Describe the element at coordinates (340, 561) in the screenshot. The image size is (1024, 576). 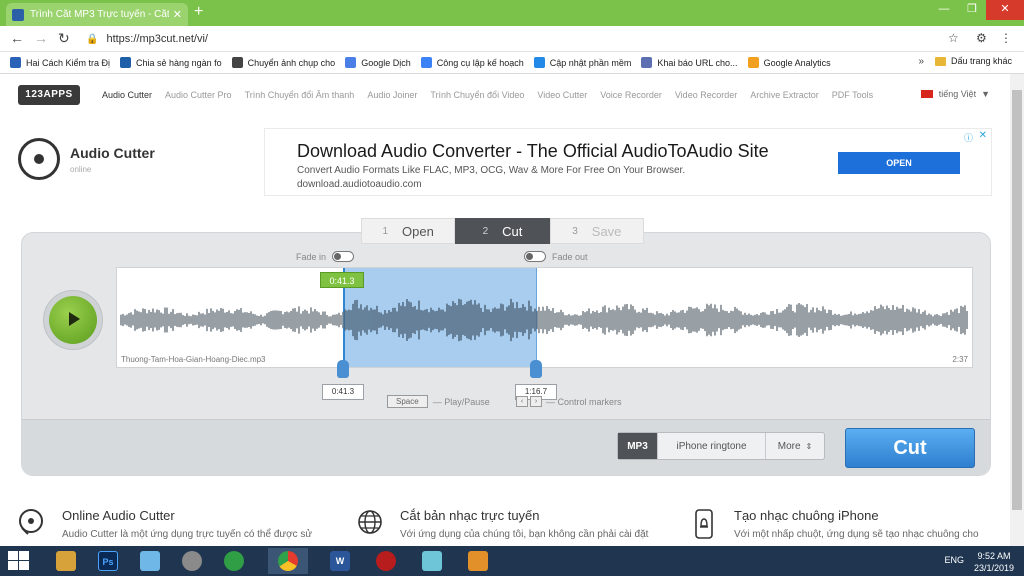
I see `taskbar-word: W` at that location.